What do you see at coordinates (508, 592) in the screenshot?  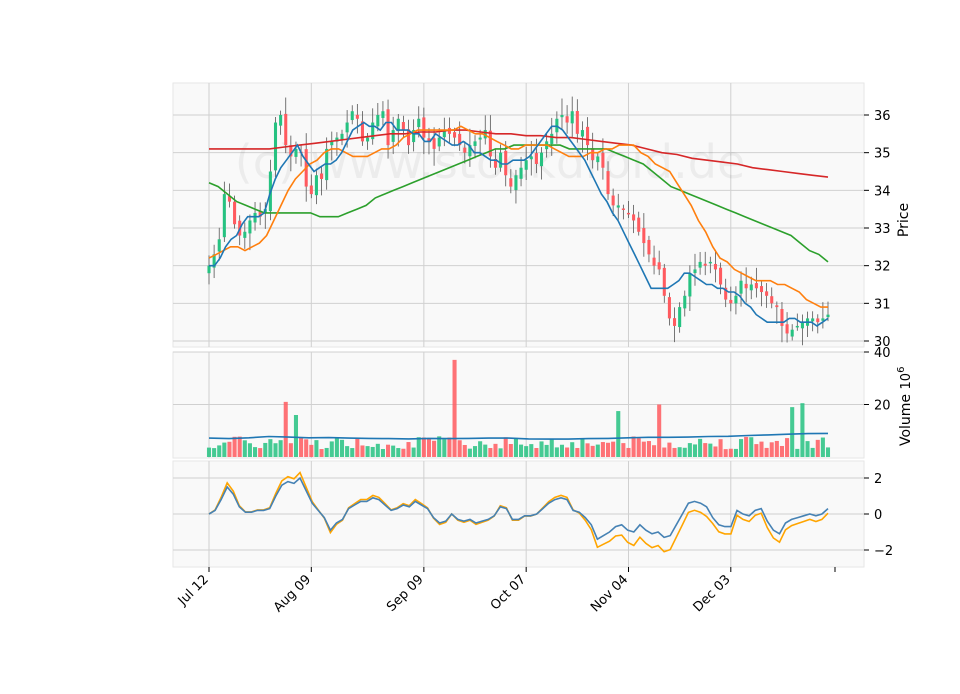 I see `x-tick-label: Oct 07` at bounding box center [508, 592].